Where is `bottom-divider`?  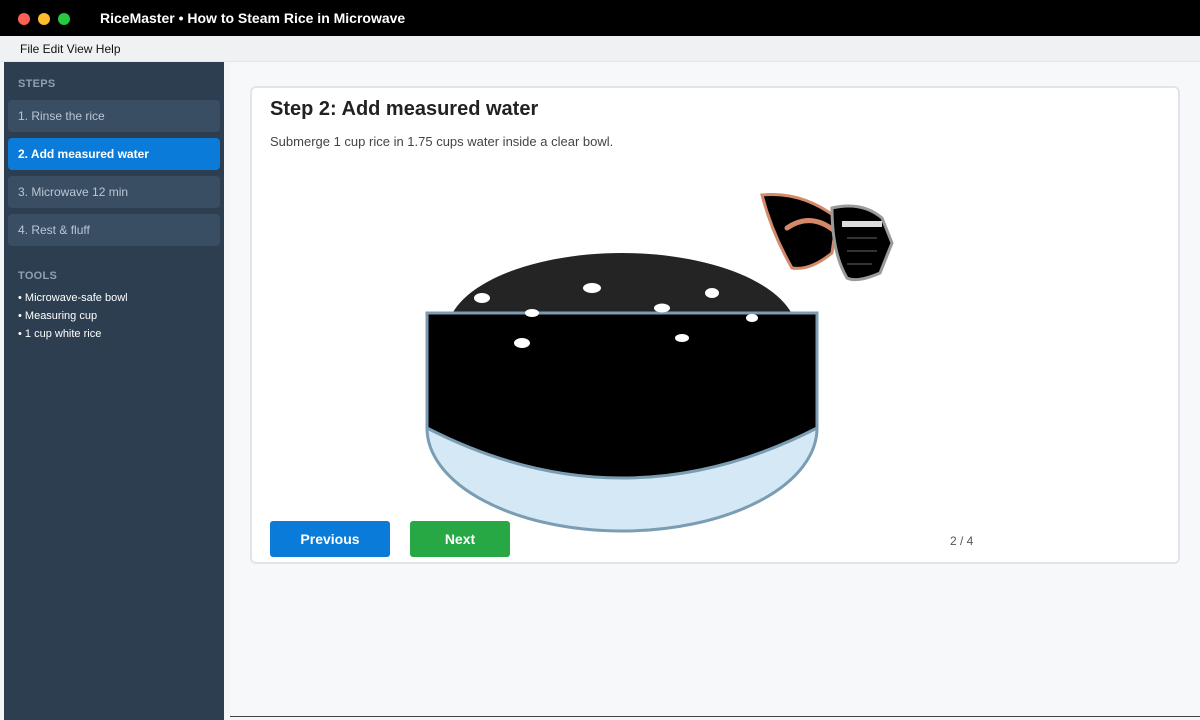
bottom-divider is located at coordinates (715, 716).